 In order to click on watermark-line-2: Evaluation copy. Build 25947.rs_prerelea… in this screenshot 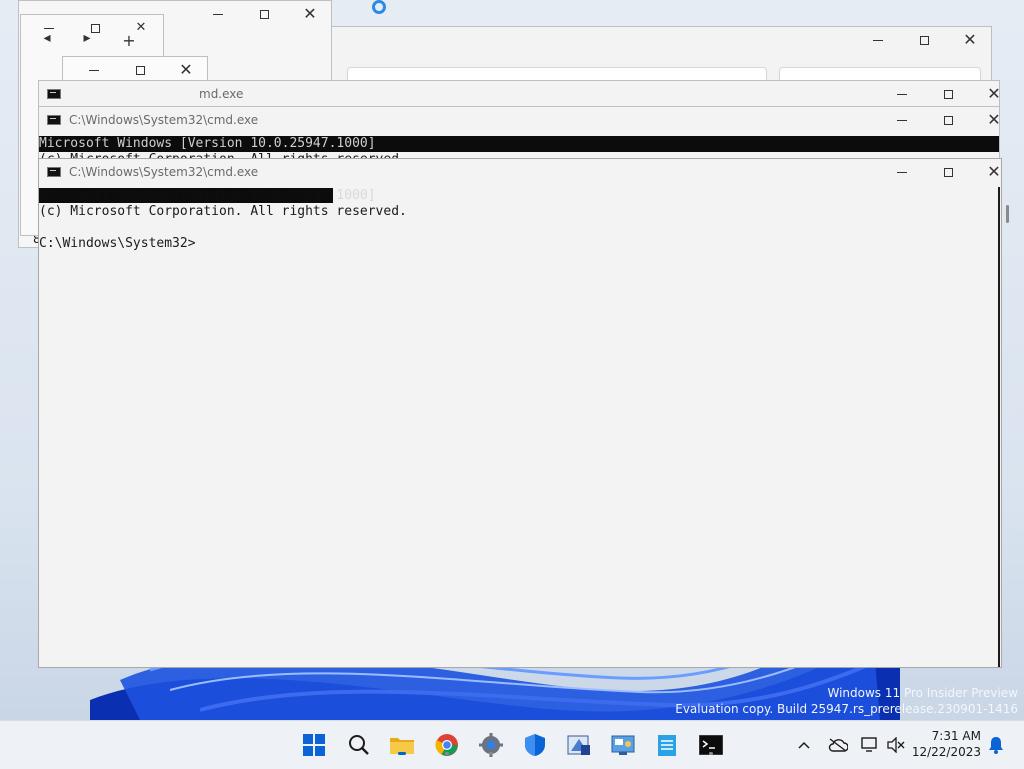, I will do `click(846, 709)`.